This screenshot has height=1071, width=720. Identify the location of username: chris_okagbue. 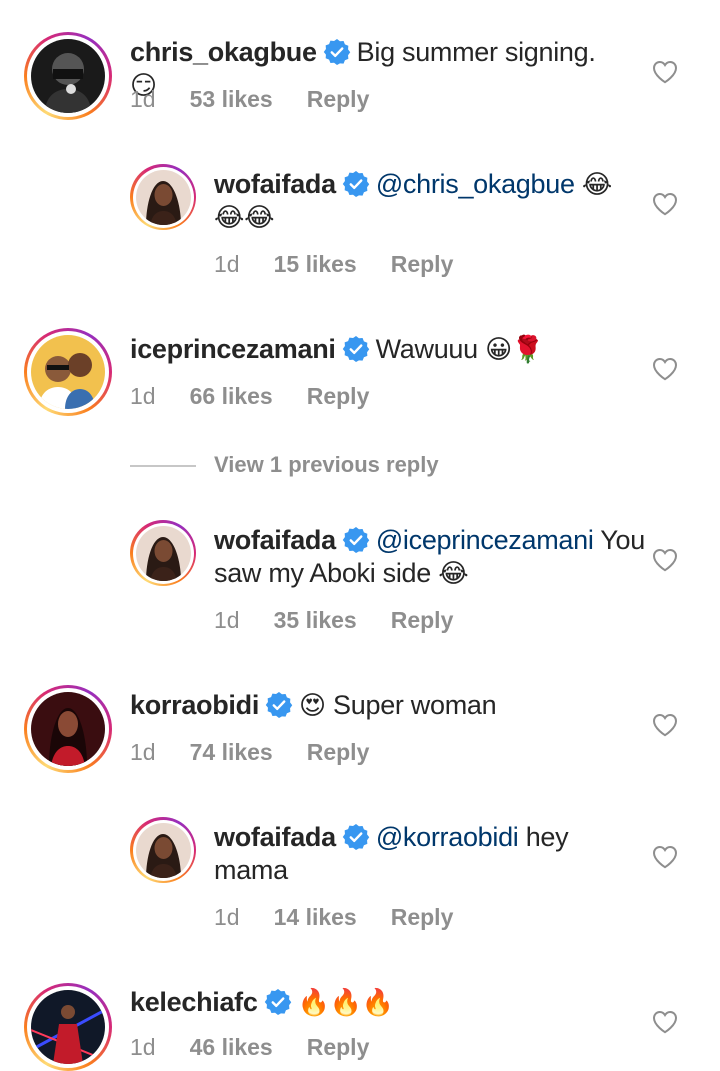
(223, 52).